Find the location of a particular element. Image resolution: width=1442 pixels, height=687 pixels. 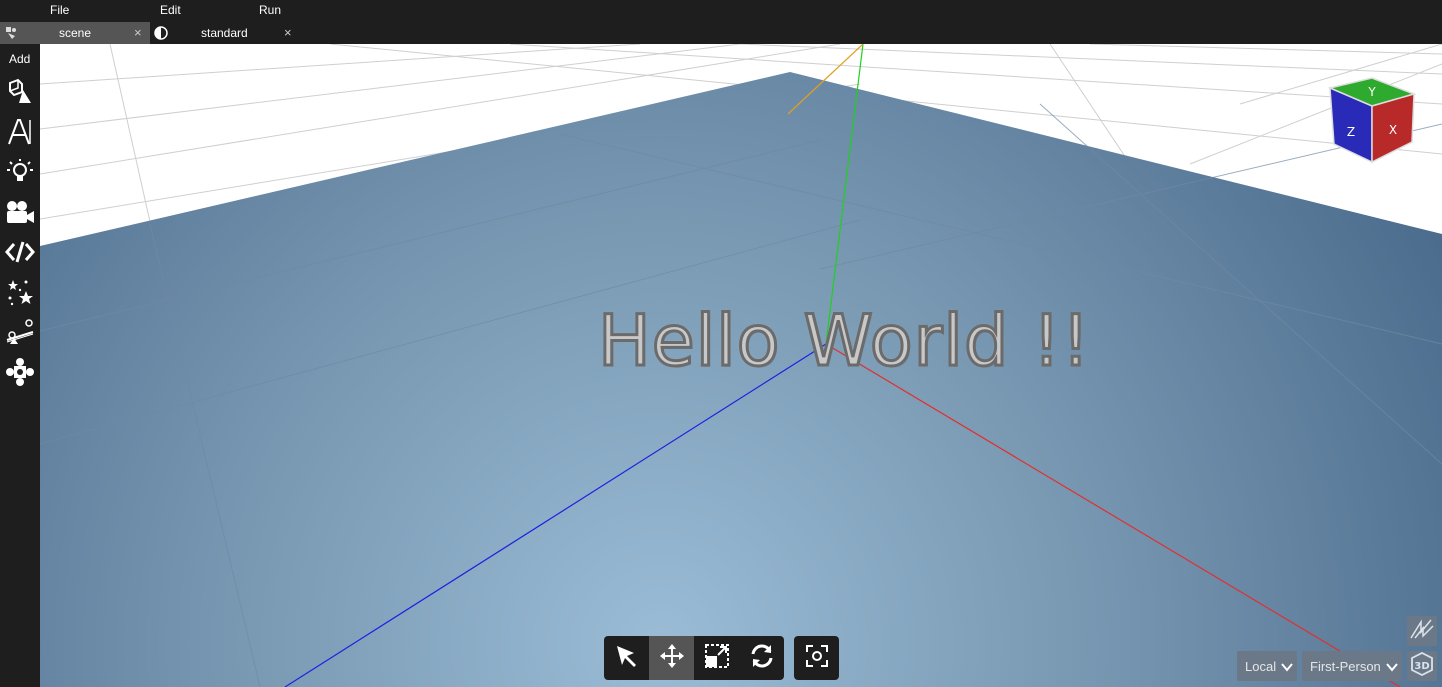

light-icon is located at coordinates (20, 174).